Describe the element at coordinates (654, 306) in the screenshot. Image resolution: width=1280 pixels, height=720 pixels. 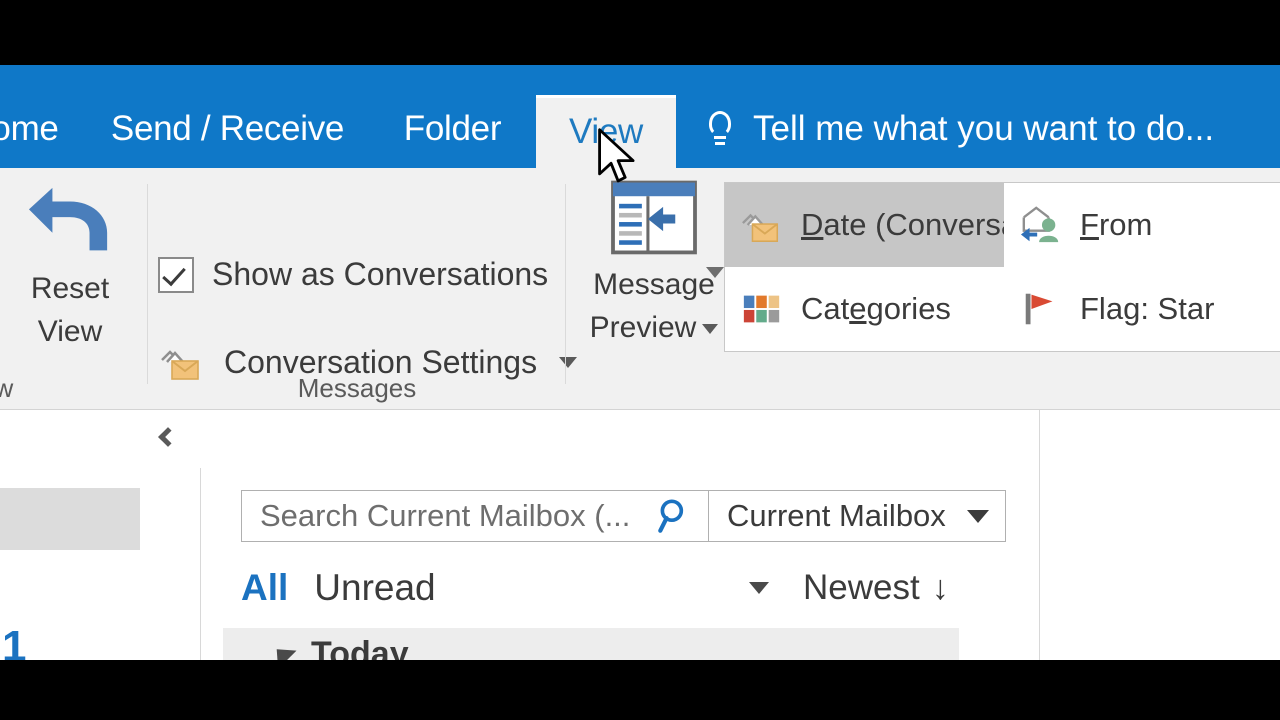
I see `message-preview-label: Message Preview` at that location.